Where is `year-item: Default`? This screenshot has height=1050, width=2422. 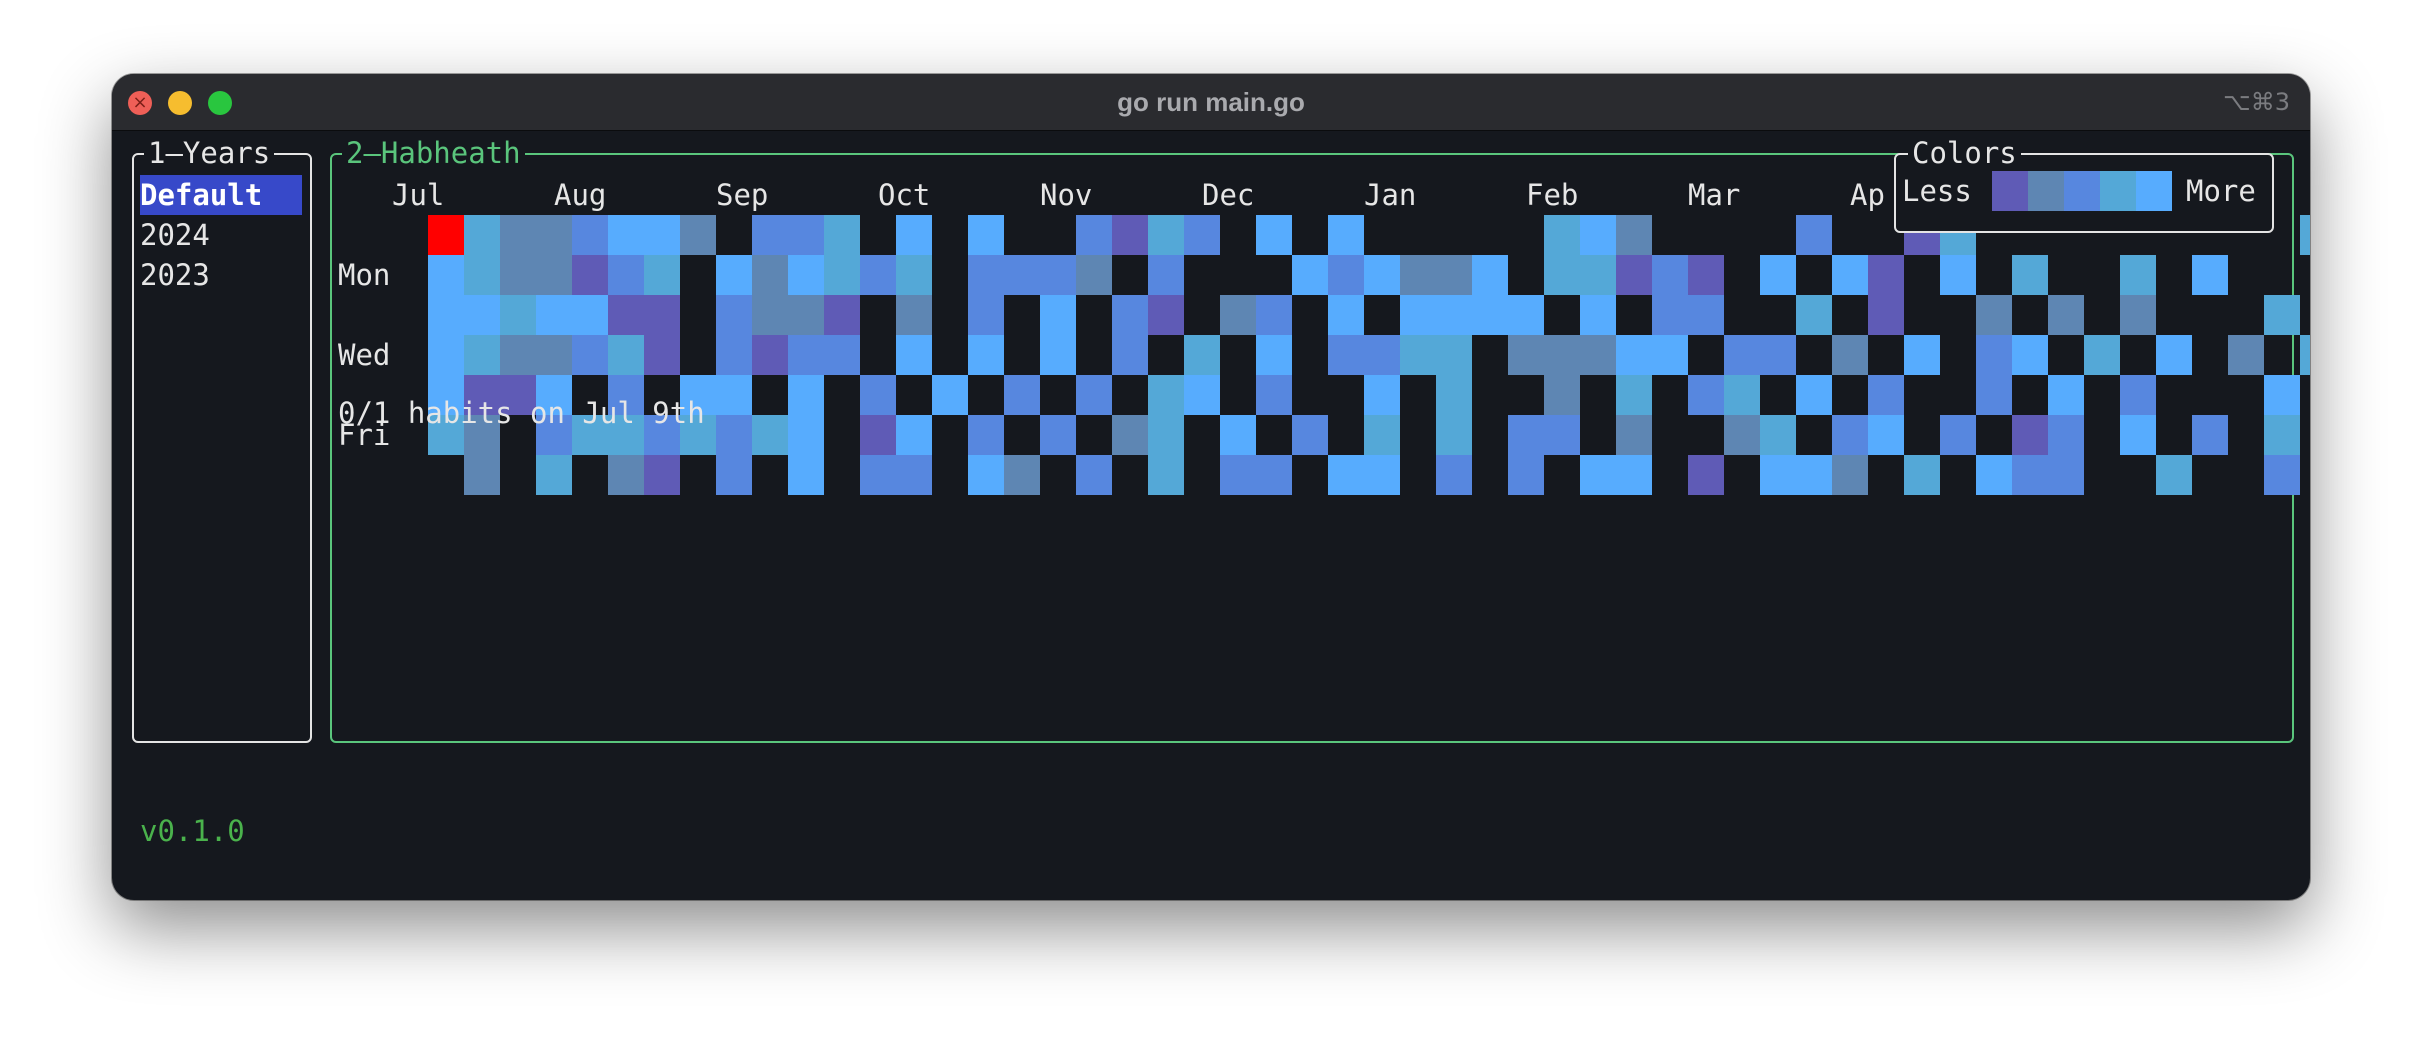 year-item: Default is located at coordinates (221, 195).